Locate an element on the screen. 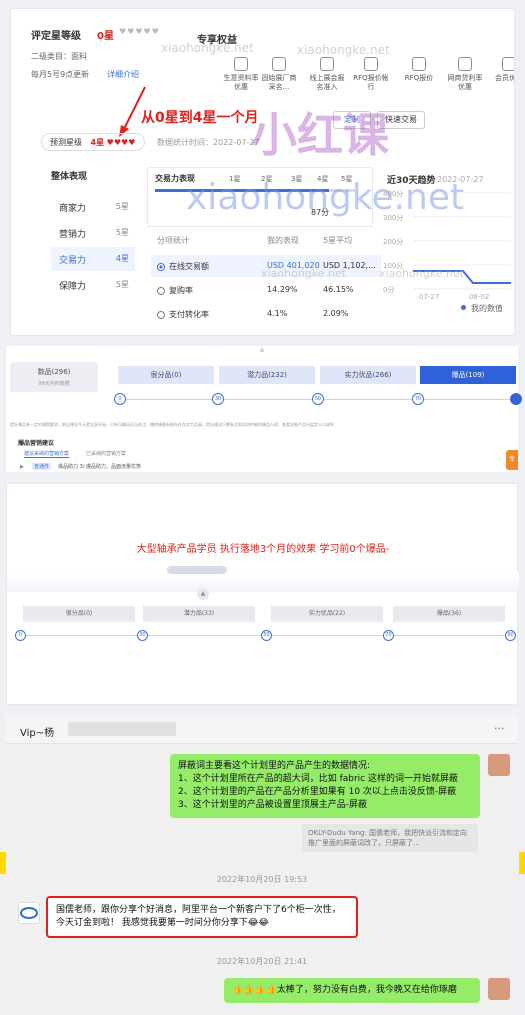 The height and width of the screenshot is (1015, 525). benefit-item: RFQ报价帐行 is located at coordinates (371, 74).